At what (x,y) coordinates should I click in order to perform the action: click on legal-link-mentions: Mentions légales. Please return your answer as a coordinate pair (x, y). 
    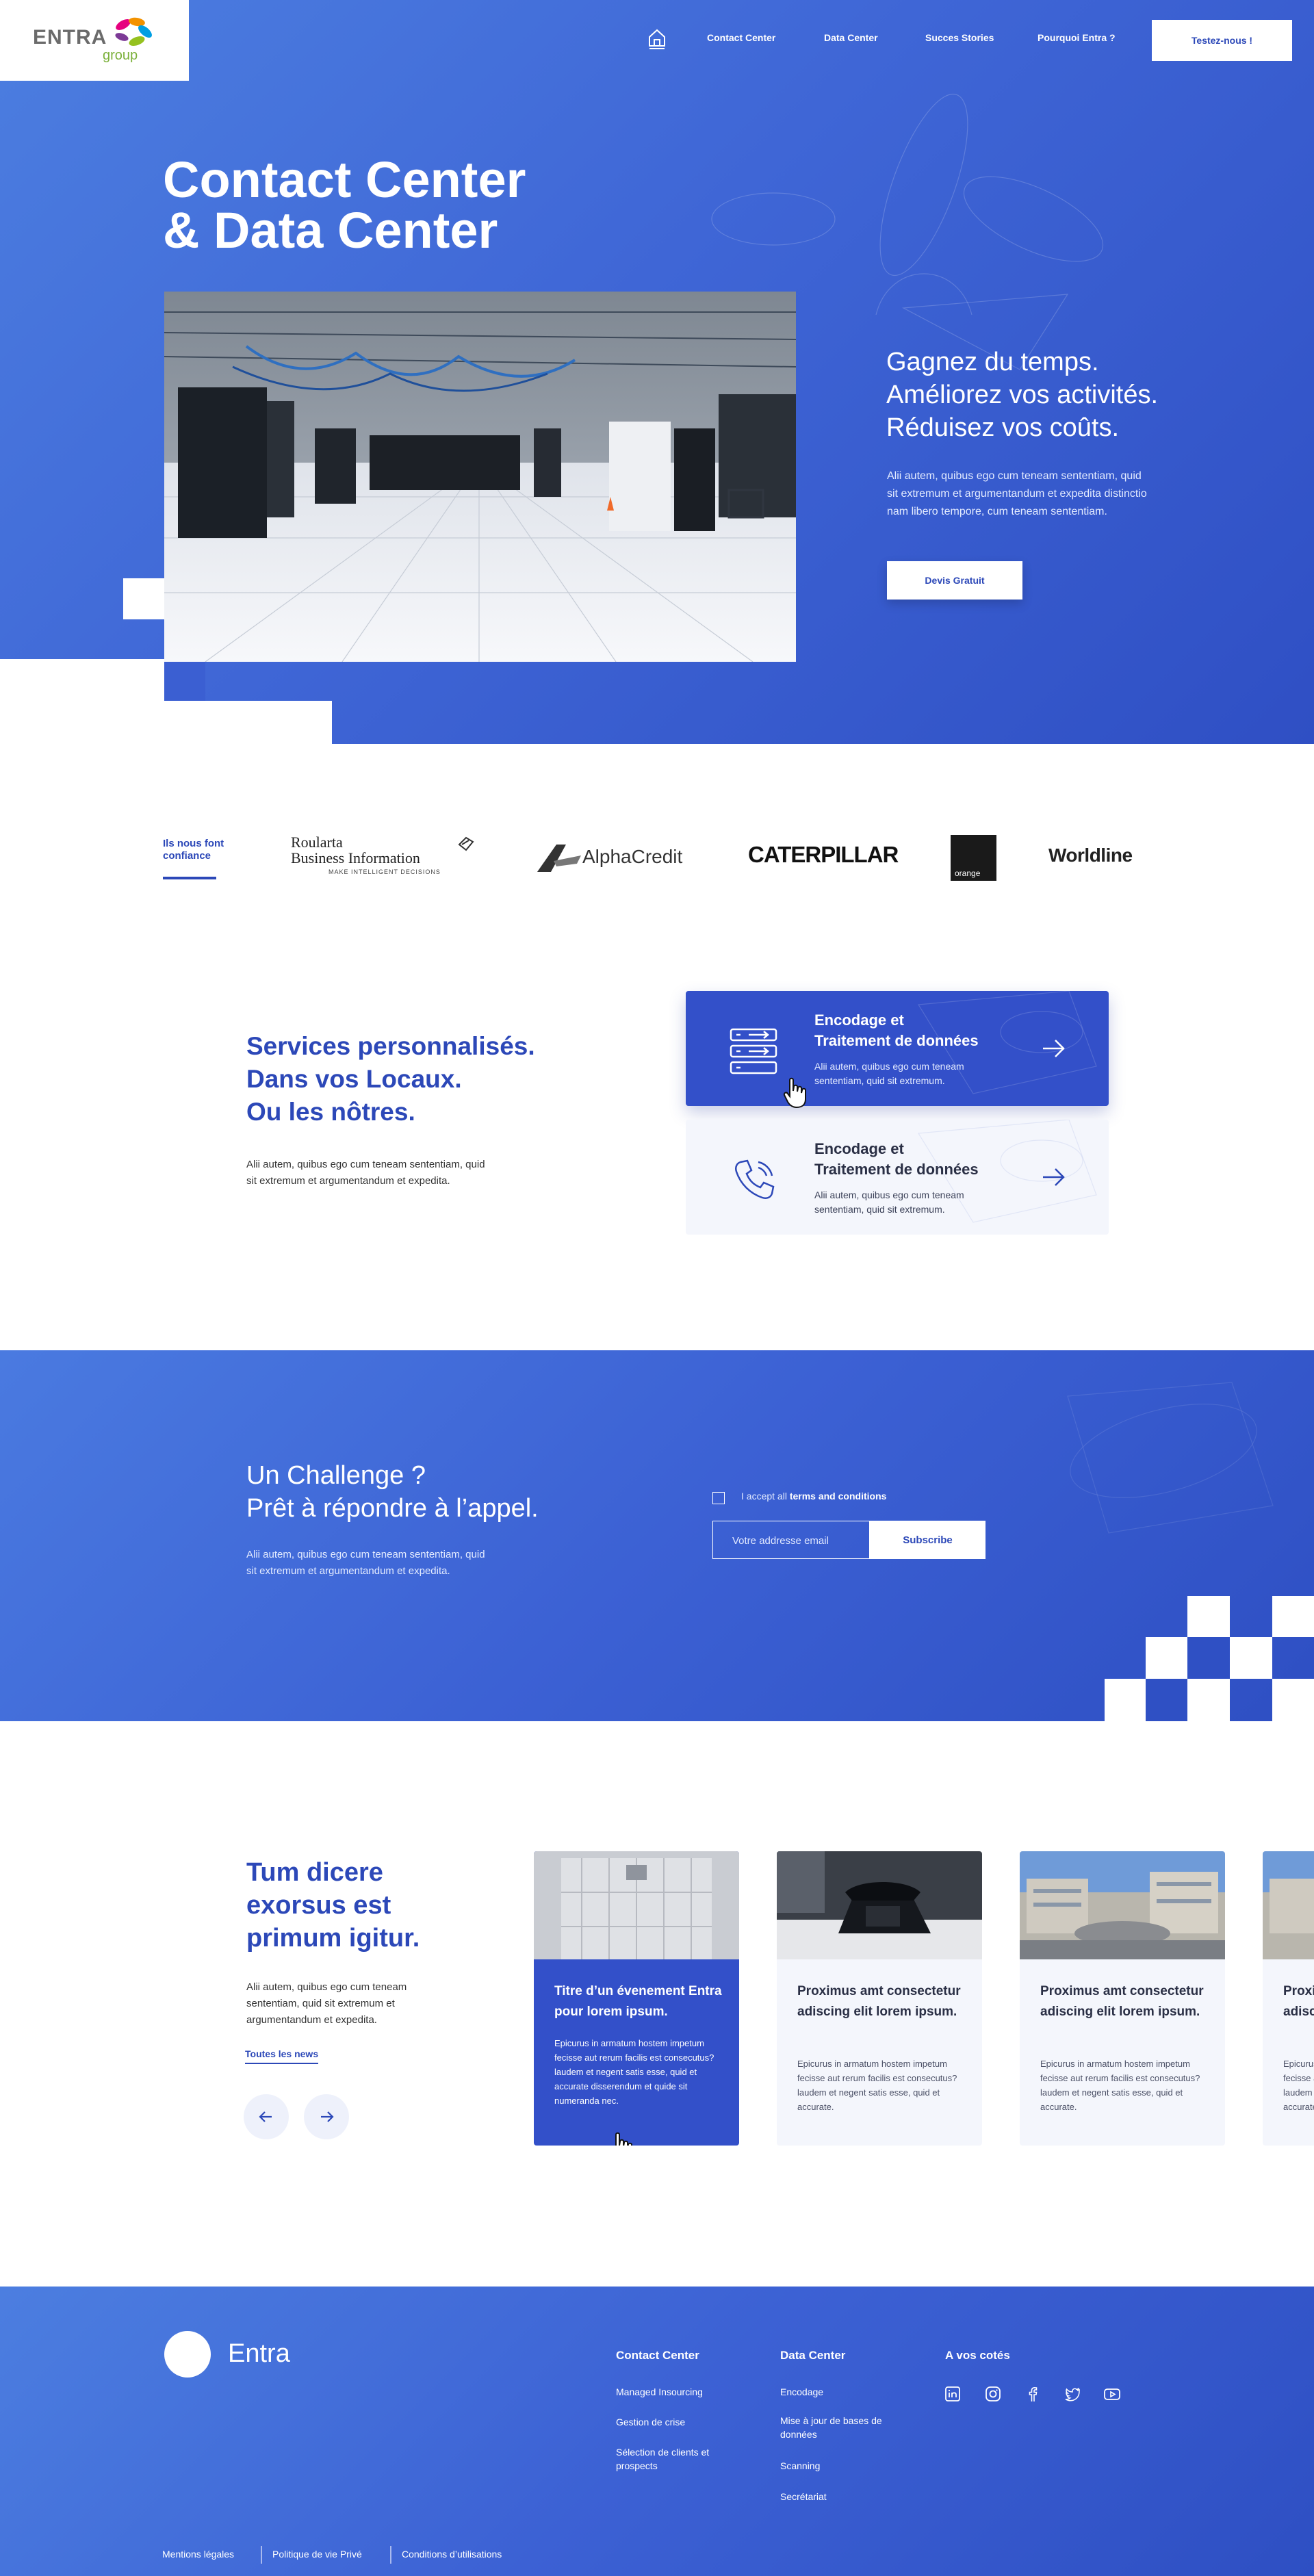
    Looking at the image, I should click on (198, 2554).